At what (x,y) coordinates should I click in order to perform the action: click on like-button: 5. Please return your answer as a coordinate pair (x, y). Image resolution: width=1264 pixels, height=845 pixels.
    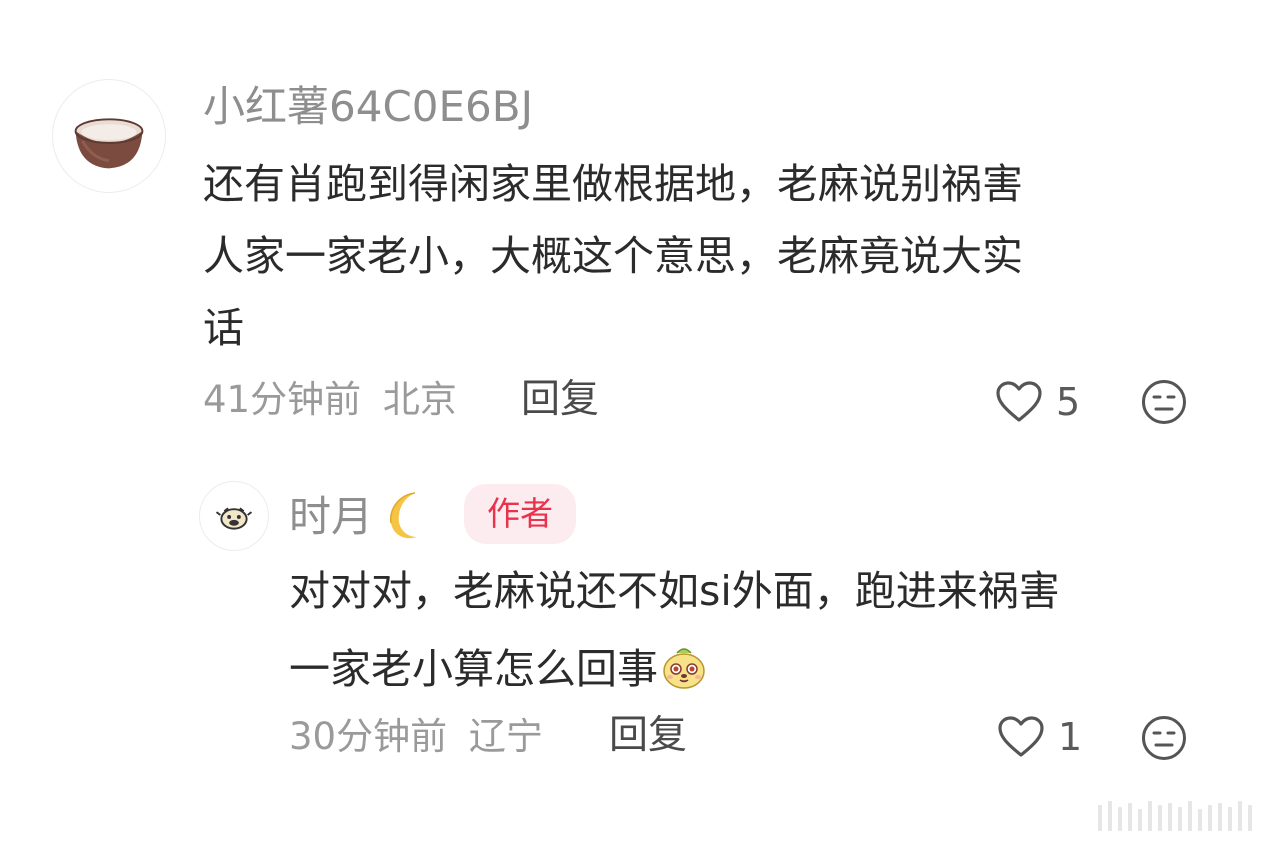
    Looking at the image, I should click on (1039, 402).